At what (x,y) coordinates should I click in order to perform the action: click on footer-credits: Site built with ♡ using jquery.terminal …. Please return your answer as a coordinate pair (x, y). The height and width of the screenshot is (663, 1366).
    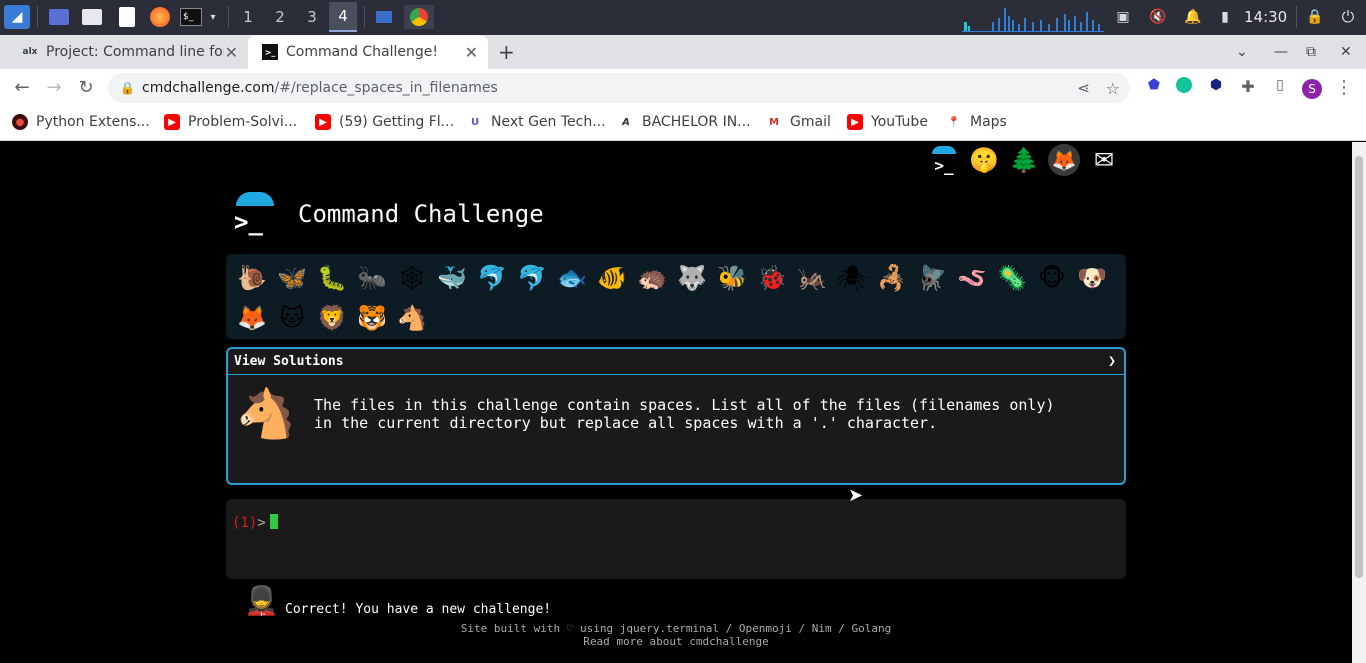
    Looking at the image, I should click on (676, 628).